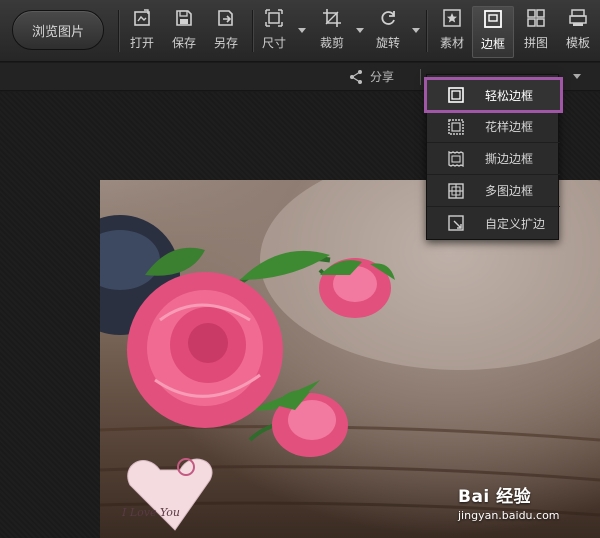  I want to click on open-label: 打开, so click(141, 43).